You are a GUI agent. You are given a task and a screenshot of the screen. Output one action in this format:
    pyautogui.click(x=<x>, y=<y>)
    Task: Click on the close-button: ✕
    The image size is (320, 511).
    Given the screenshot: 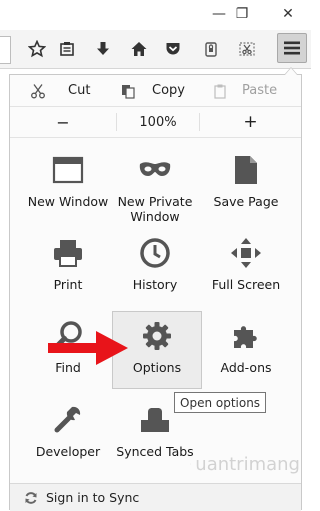 What is the action you would take?
    pyautogui.click(x=288, y=14)
    